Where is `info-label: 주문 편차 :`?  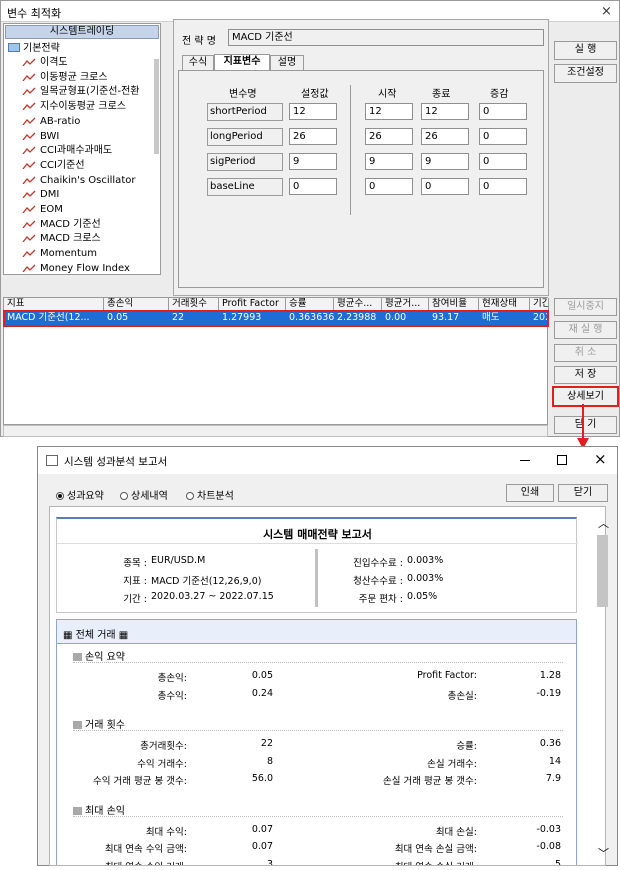 info-label: 주문 편차 : is located at coordinates (380, 599).